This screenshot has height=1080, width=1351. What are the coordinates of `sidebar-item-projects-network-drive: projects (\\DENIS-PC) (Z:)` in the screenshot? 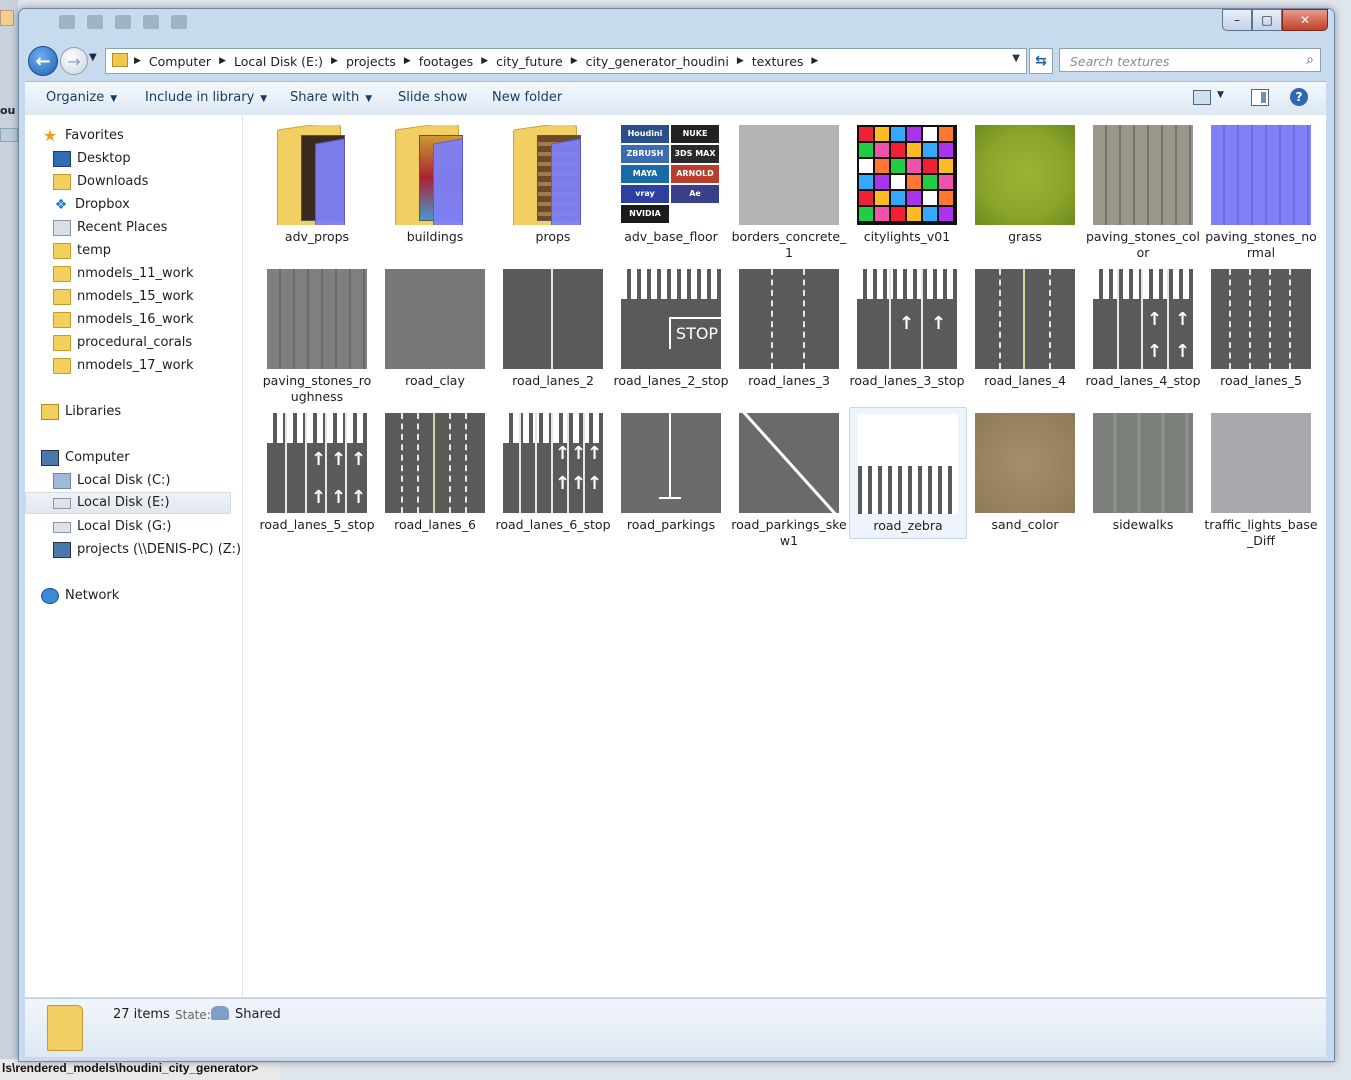 It's located at (147, 550).